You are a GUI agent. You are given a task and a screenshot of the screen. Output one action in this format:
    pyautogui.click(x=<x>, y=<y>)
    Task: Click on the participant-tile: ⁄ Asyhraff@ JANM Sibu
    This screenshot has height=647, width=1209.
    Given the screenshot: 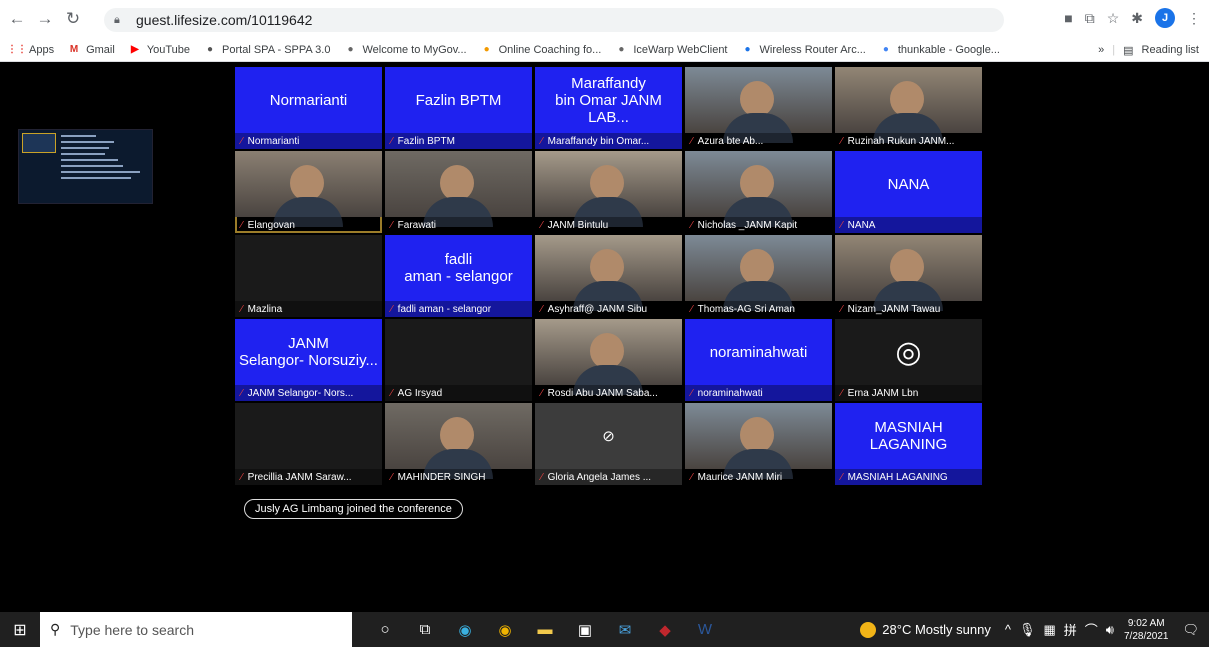 What is the action you would take?
    pyautogui.click(x=608, y=276)
    